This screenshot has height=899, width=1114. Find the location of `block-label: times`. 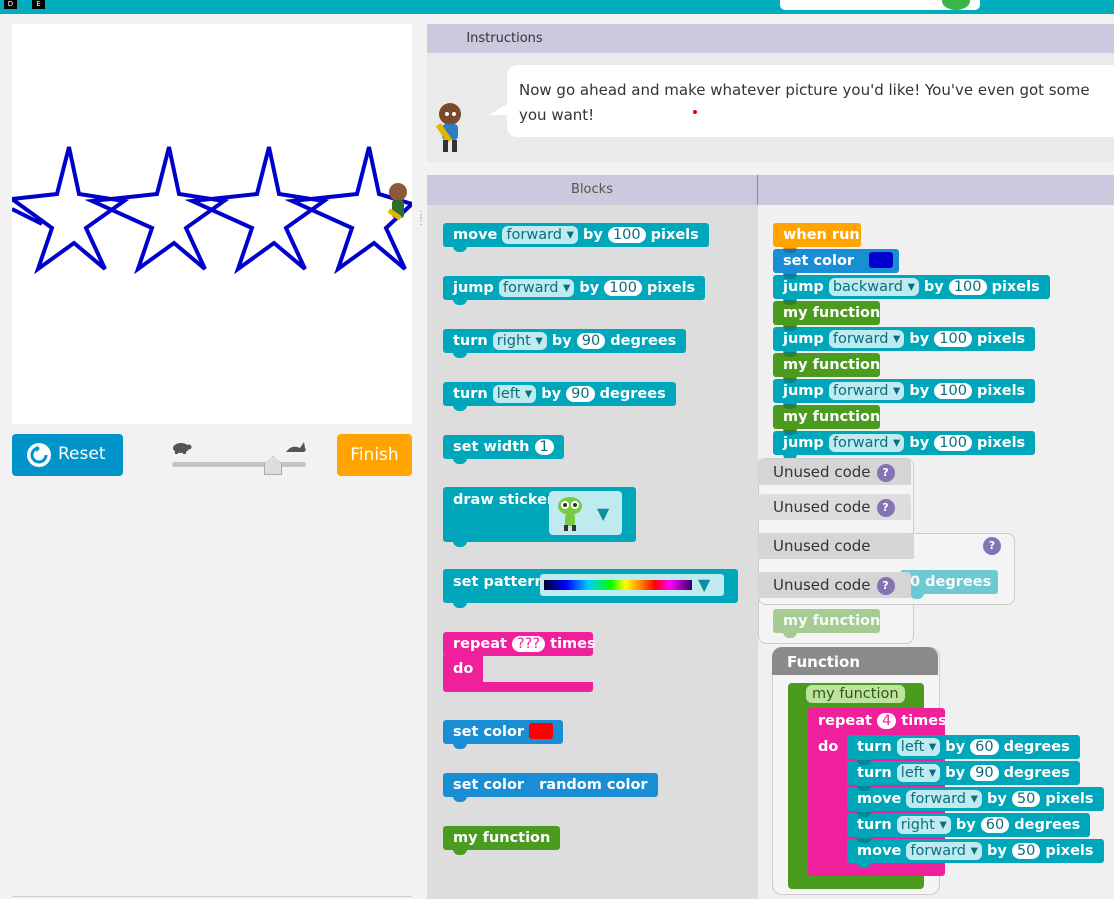

block-label: times is located at coordinates (573, 644).